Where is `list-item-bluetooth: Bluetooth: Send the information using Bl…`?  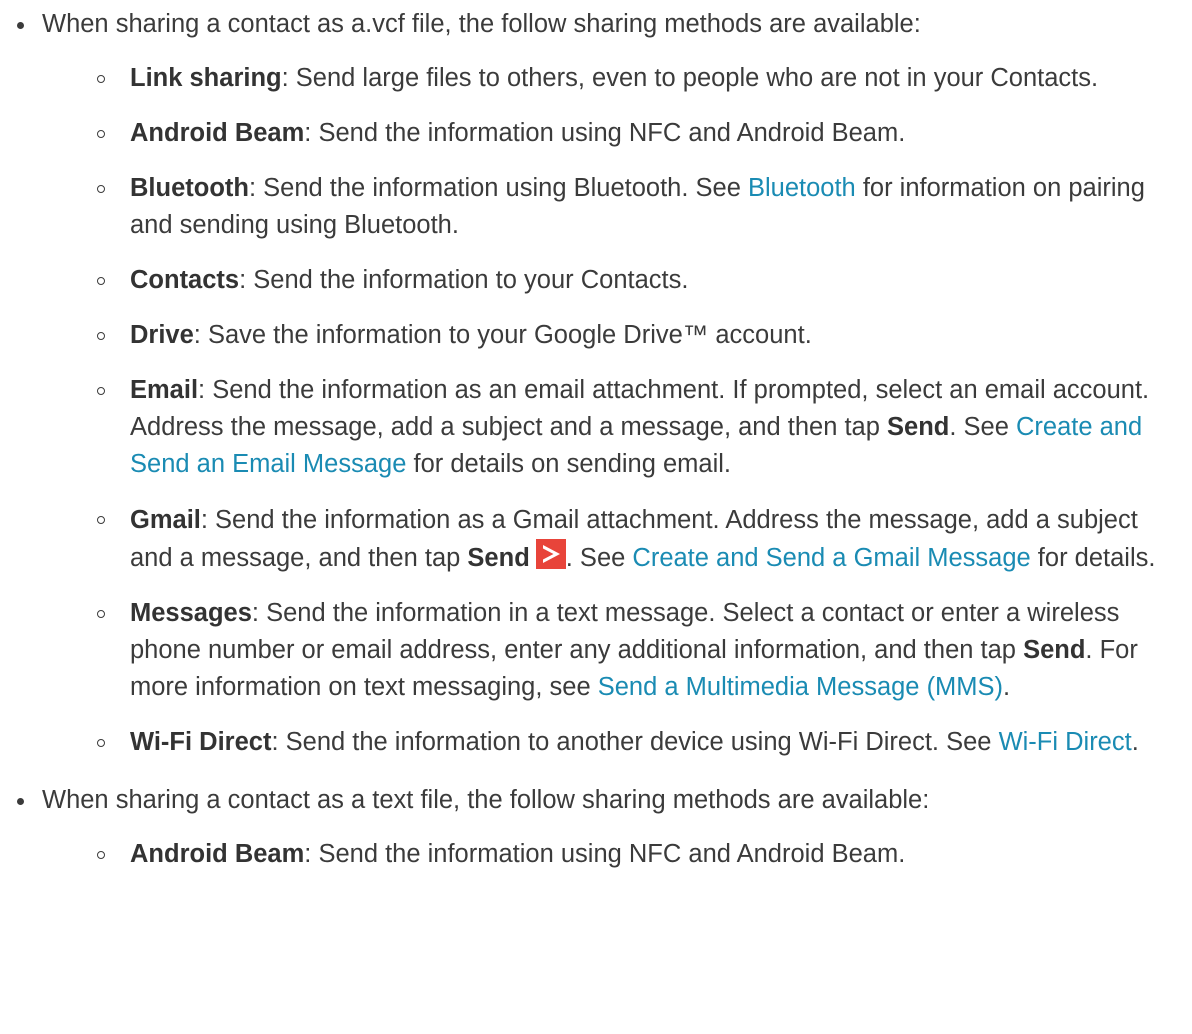
list-item-bluetooth: Bluetooth: Send the information using Bl… is located at coordinates (617, 207).